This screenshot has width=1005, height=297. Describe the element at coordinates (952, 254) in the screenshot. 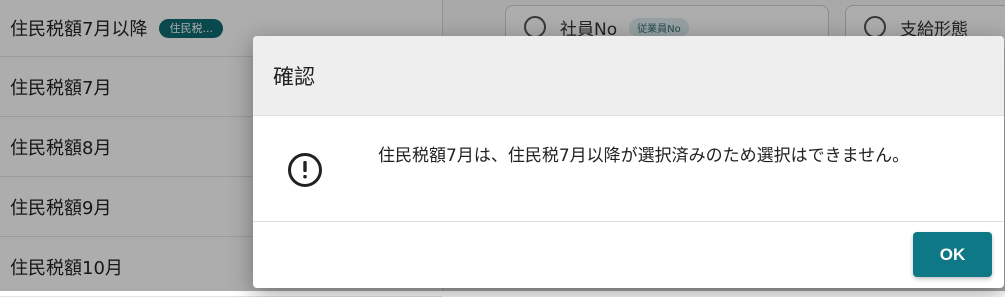

I see `ok-button: OK` at that location.